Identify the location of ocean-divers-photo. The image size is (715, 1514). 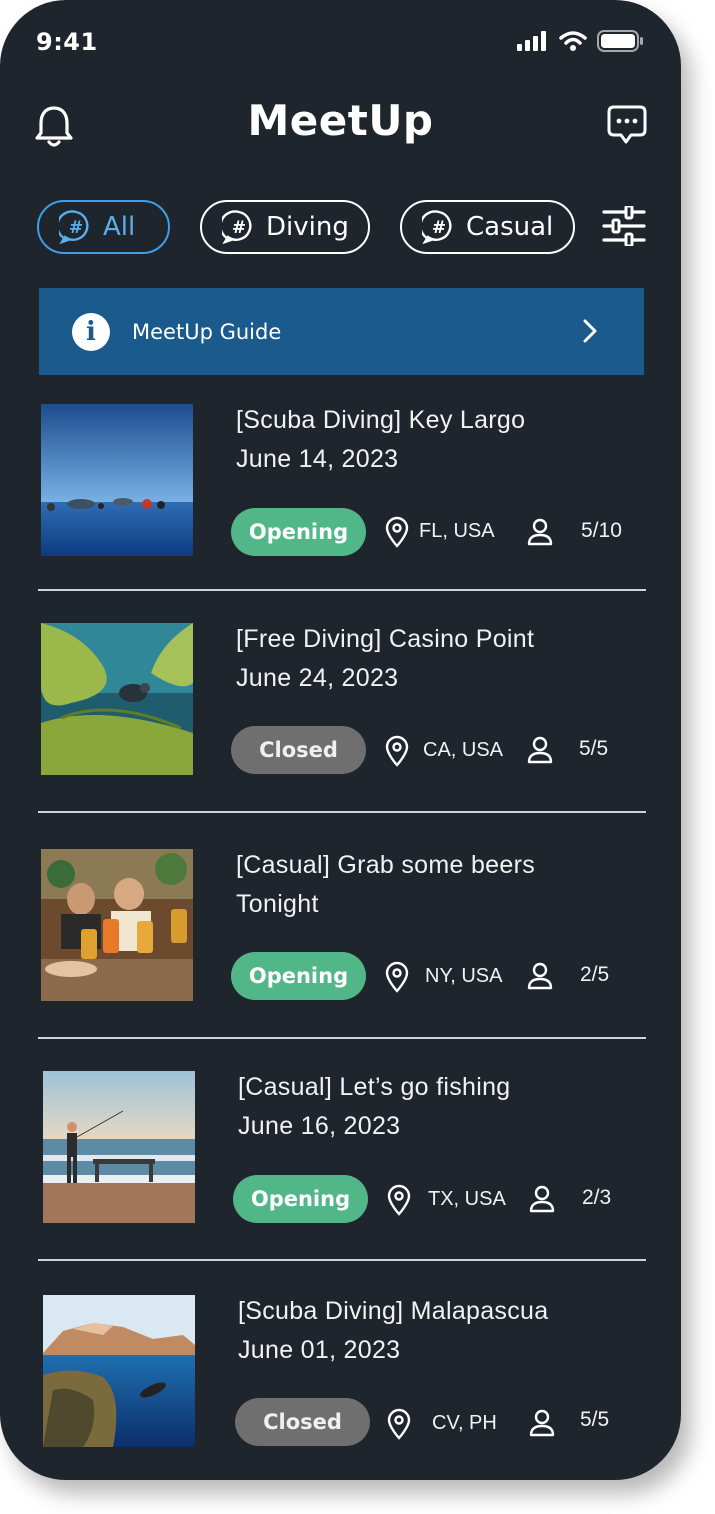
(117, 480).